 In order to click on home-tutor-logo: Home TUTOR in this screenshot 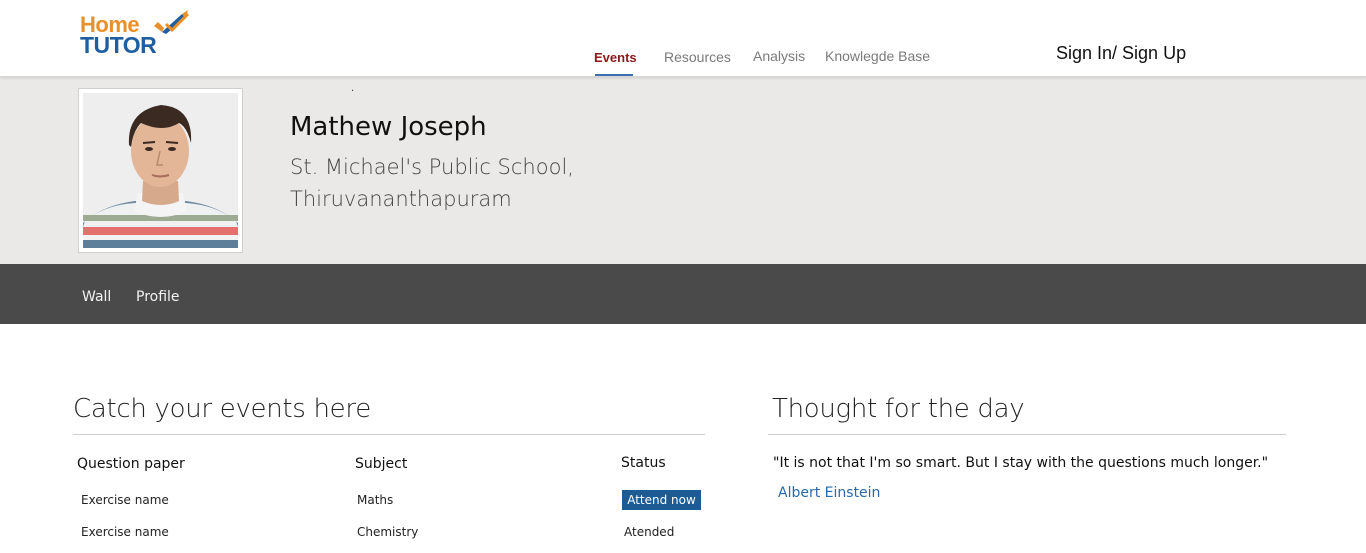, I will do `click(136, 34)`.